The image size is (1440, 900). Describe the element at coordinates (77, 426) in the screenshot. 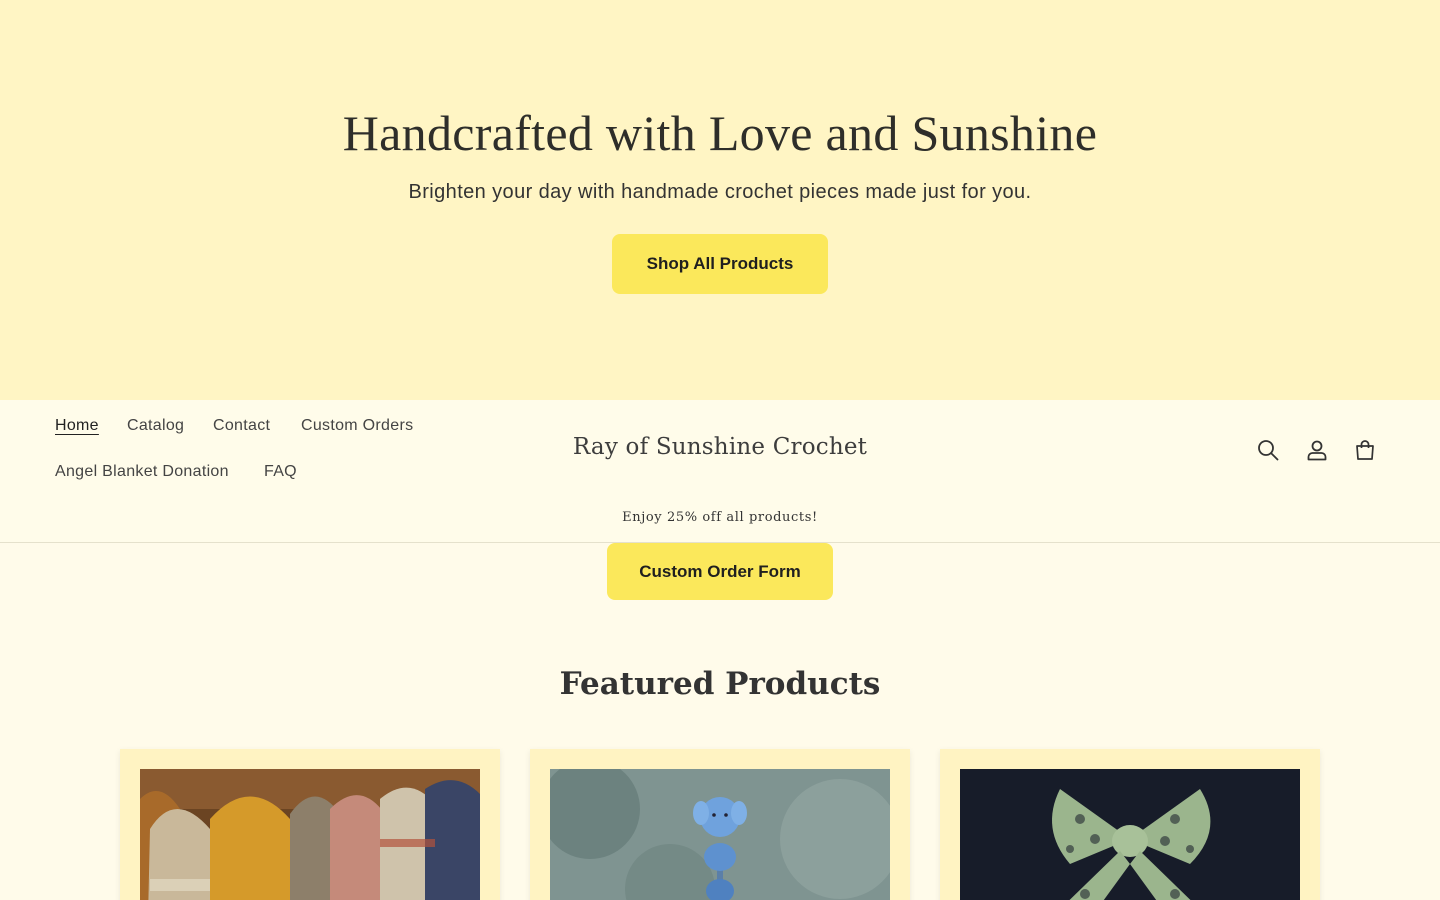

I see `nav-home: Home` at that location.